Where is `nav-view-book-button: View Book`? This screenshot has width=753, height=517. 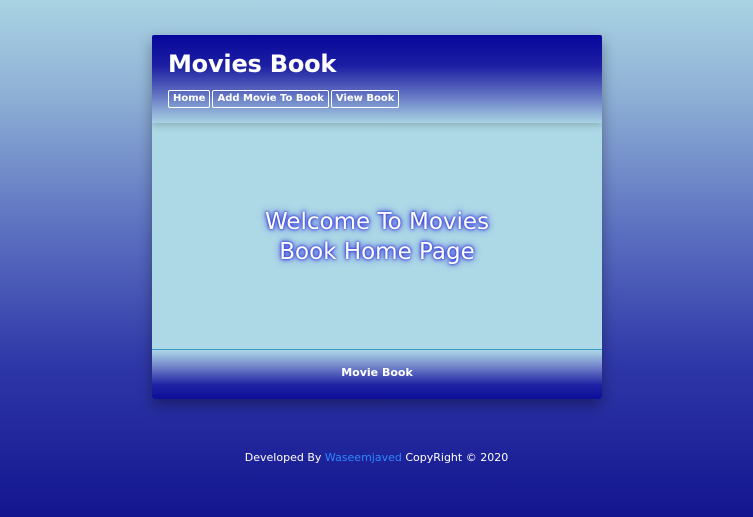
nav-view-book-button: View Book is located at coordinates (365, 99).